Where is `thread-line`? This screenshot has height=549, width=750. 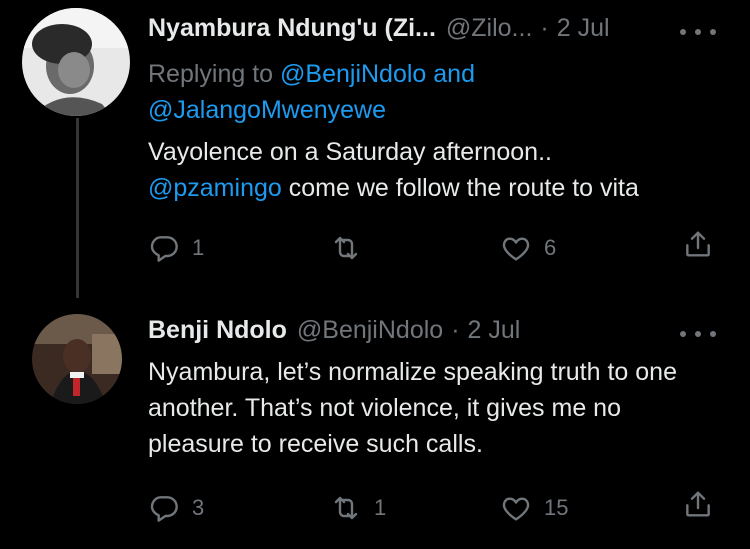
thread-line is located at coordinates (77, 208).